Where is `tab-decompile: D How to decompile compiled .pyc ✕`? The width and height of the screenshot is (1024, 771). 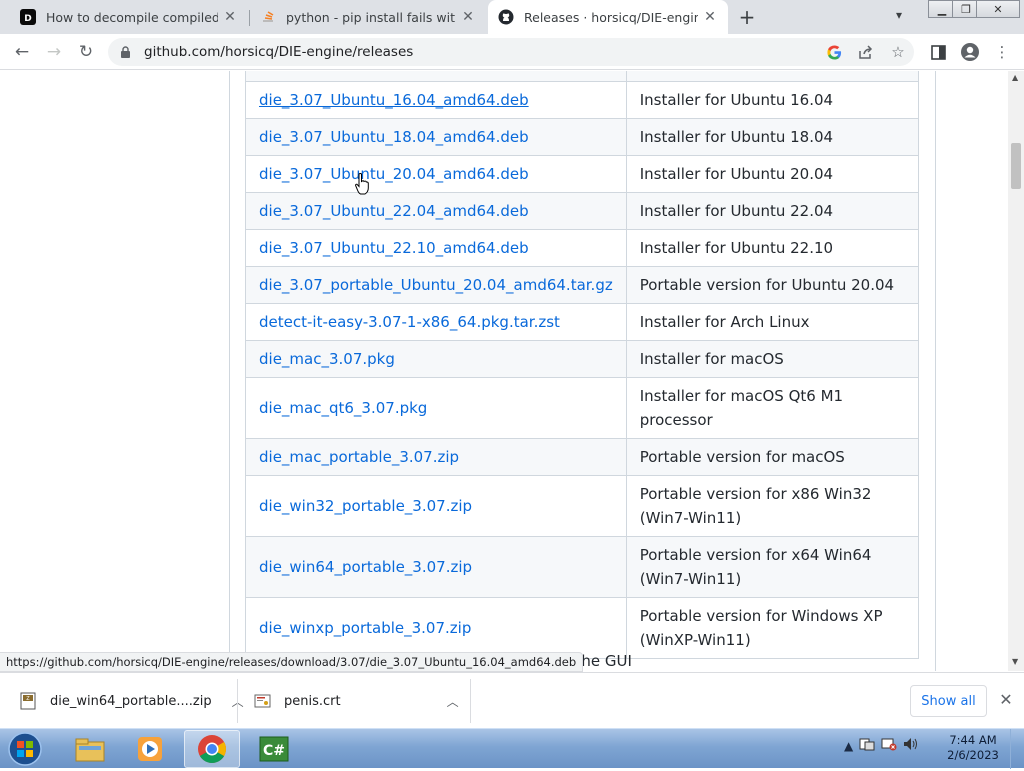
tab-decompile: D How to decompile compiled .pyc ✕ is located at coordinates (129, 17).